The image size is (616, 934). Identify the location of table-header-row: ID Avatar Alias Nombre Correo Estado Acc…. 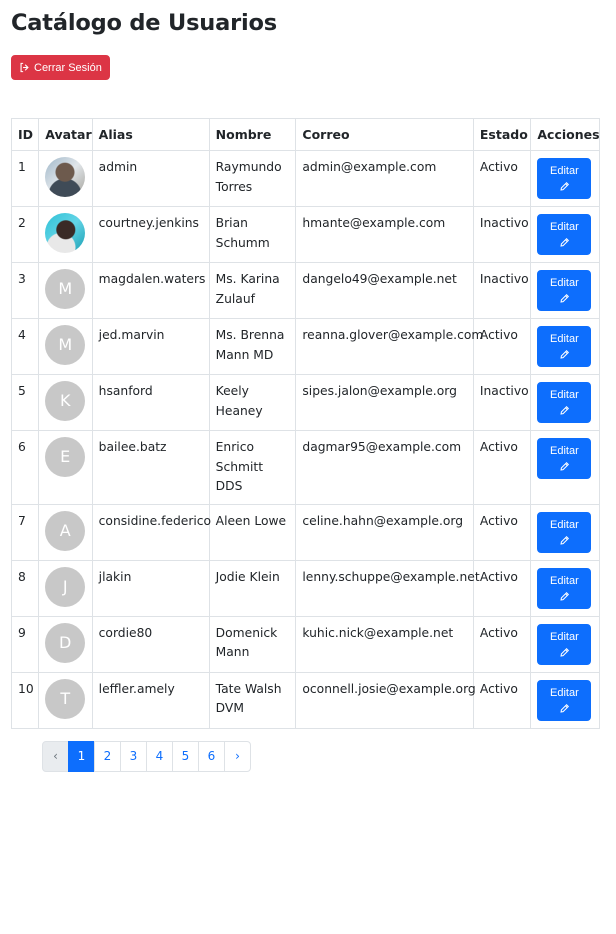
(305, 134).